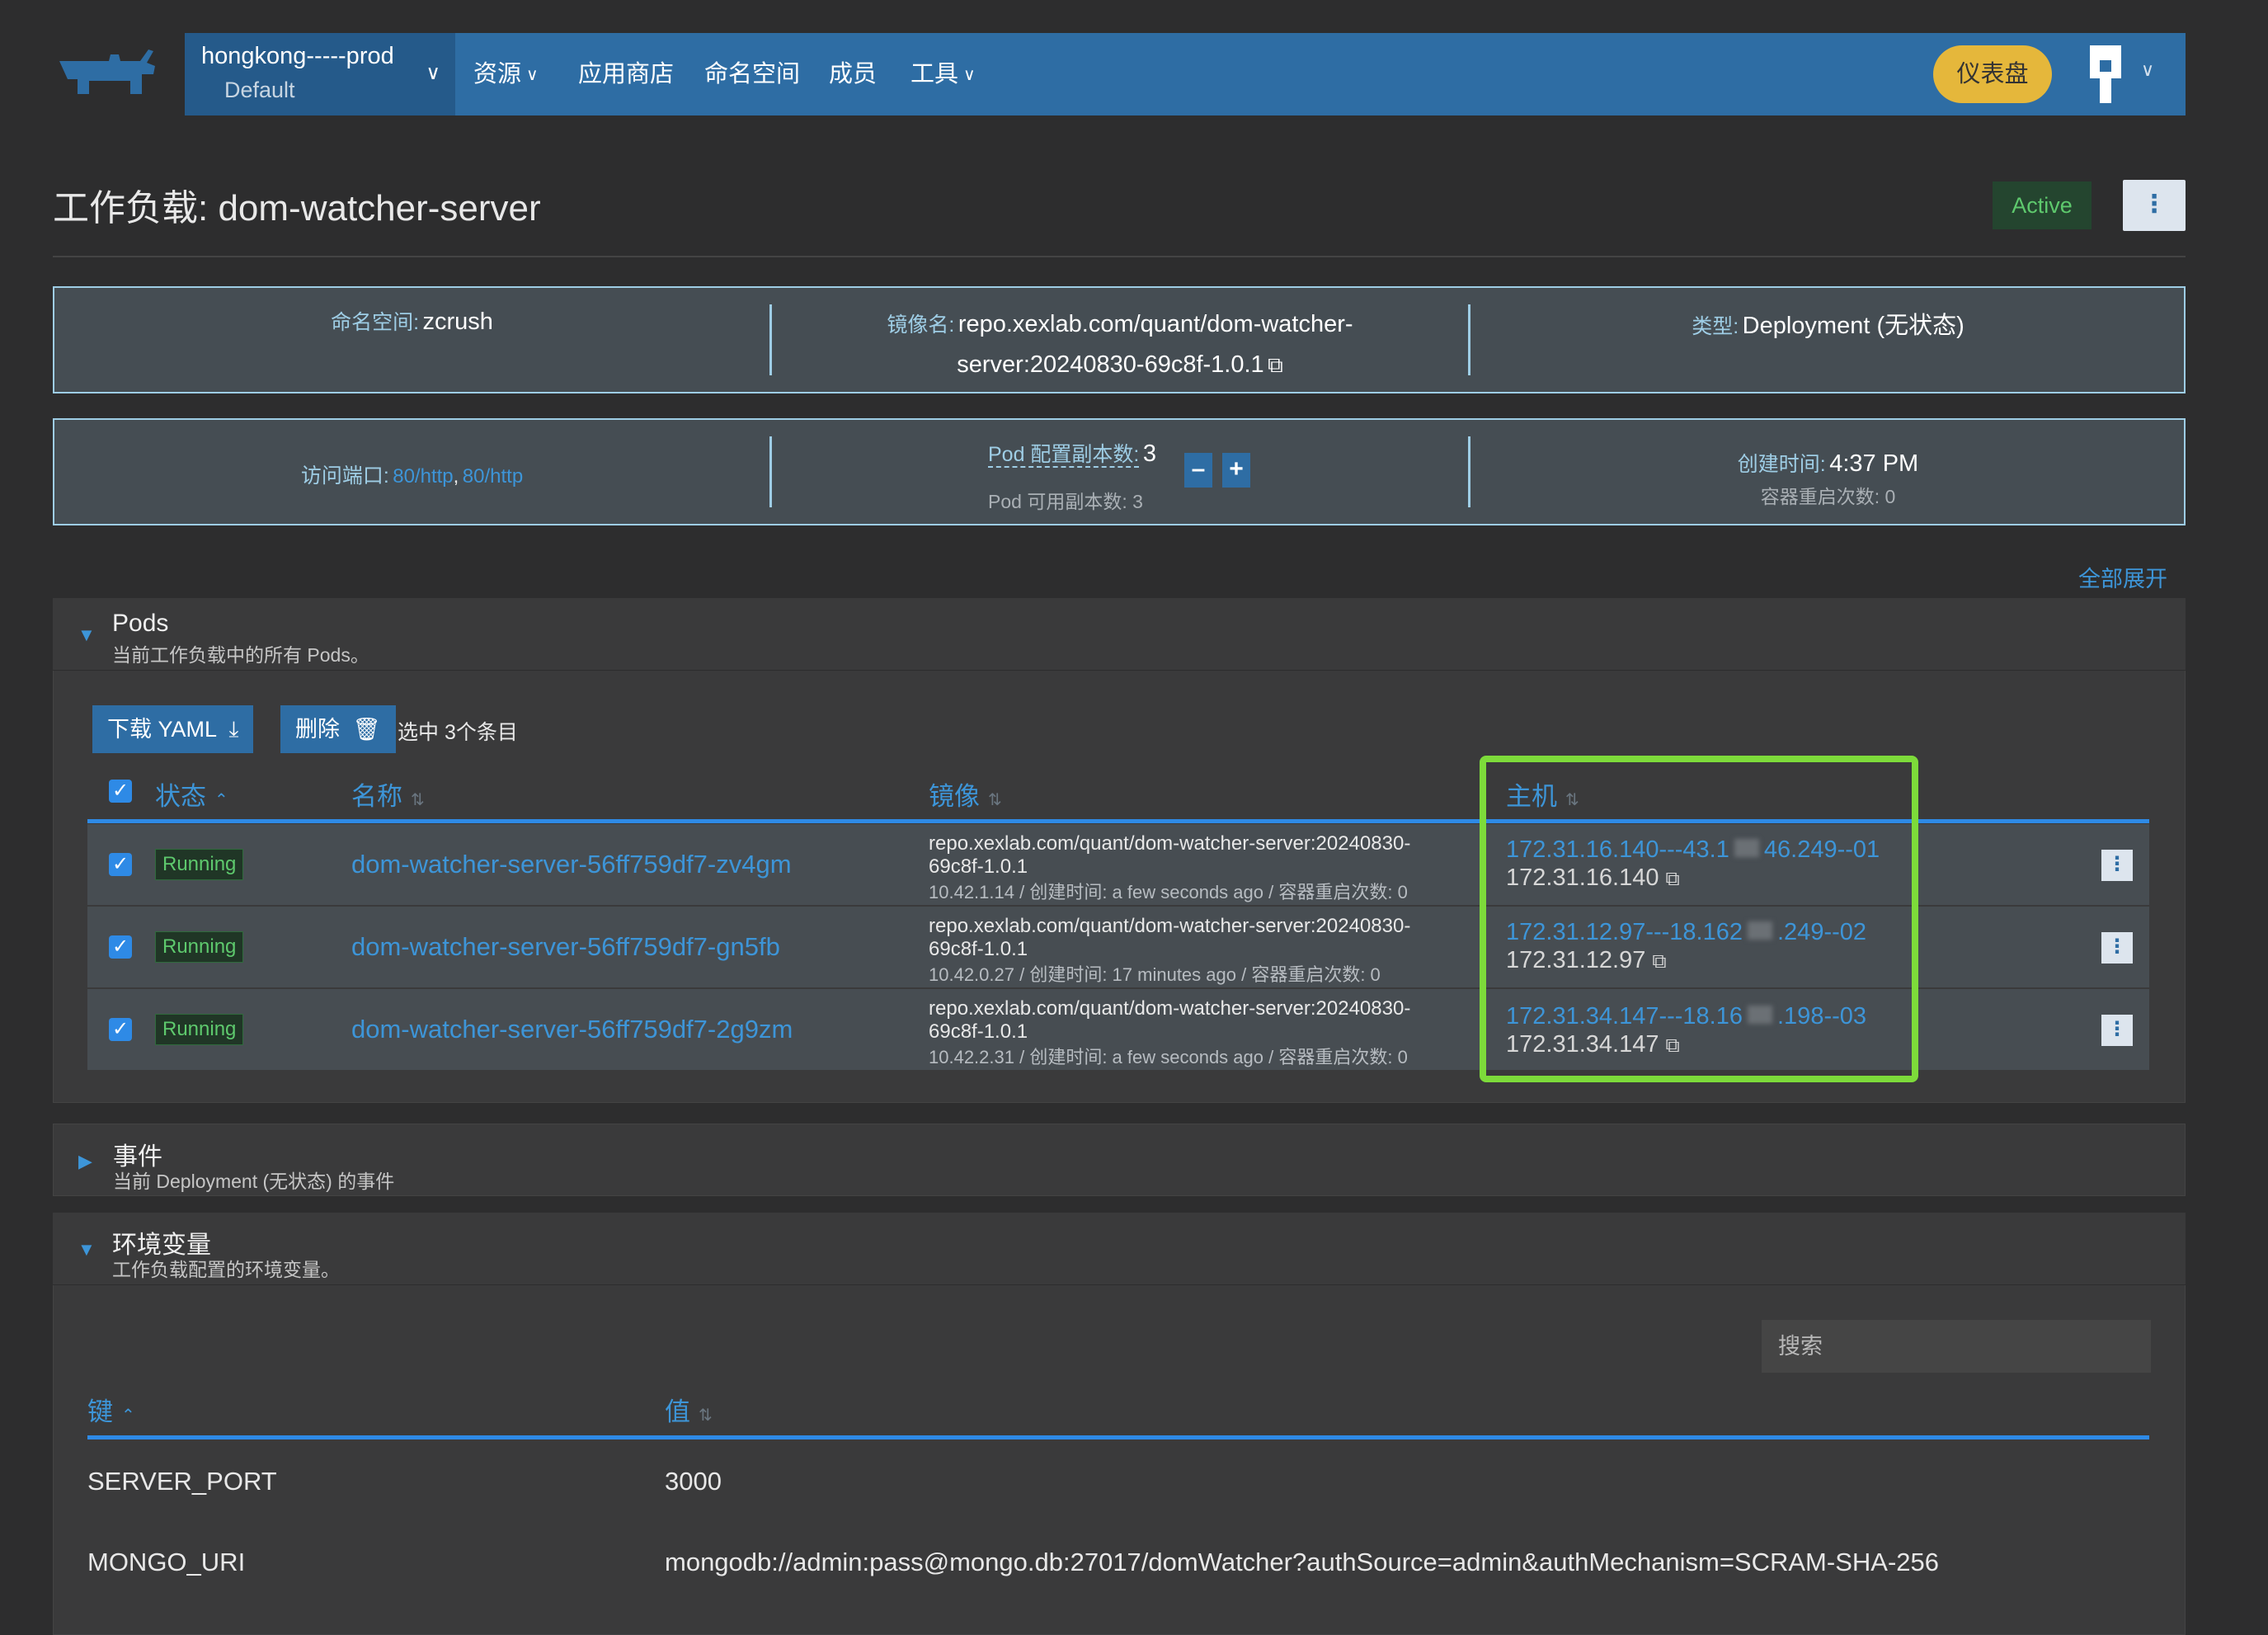 The width and height of the screenshot is (2268, 1635). Describe the element at coordinates (297, 56) in the screenshot. I see `cluster-name: hongkong-----prod` at that location.